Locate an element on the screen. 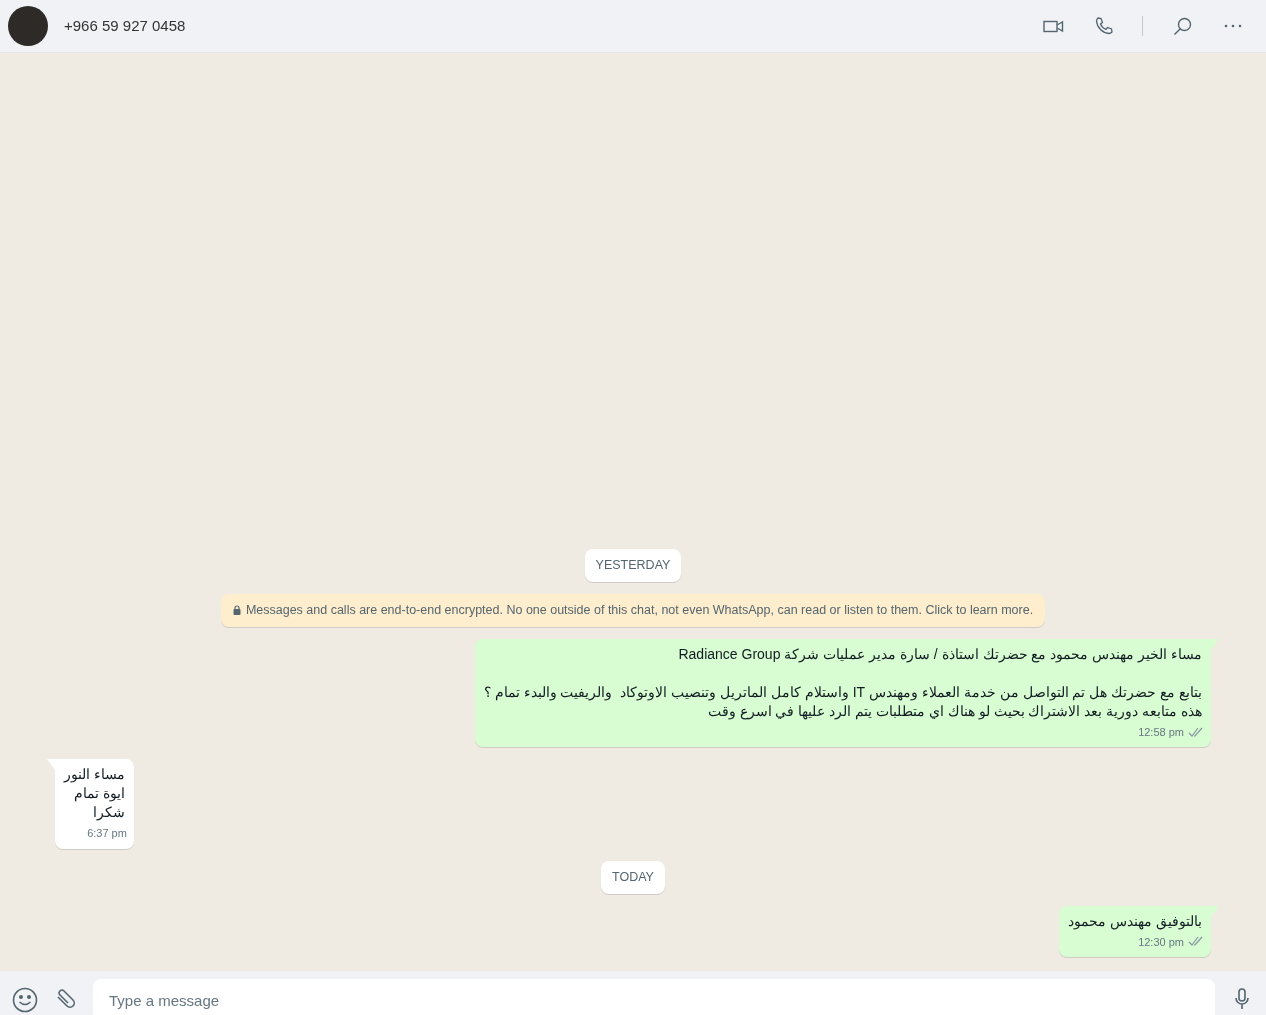  video-call-icon is located at coordinates (1053, 26).